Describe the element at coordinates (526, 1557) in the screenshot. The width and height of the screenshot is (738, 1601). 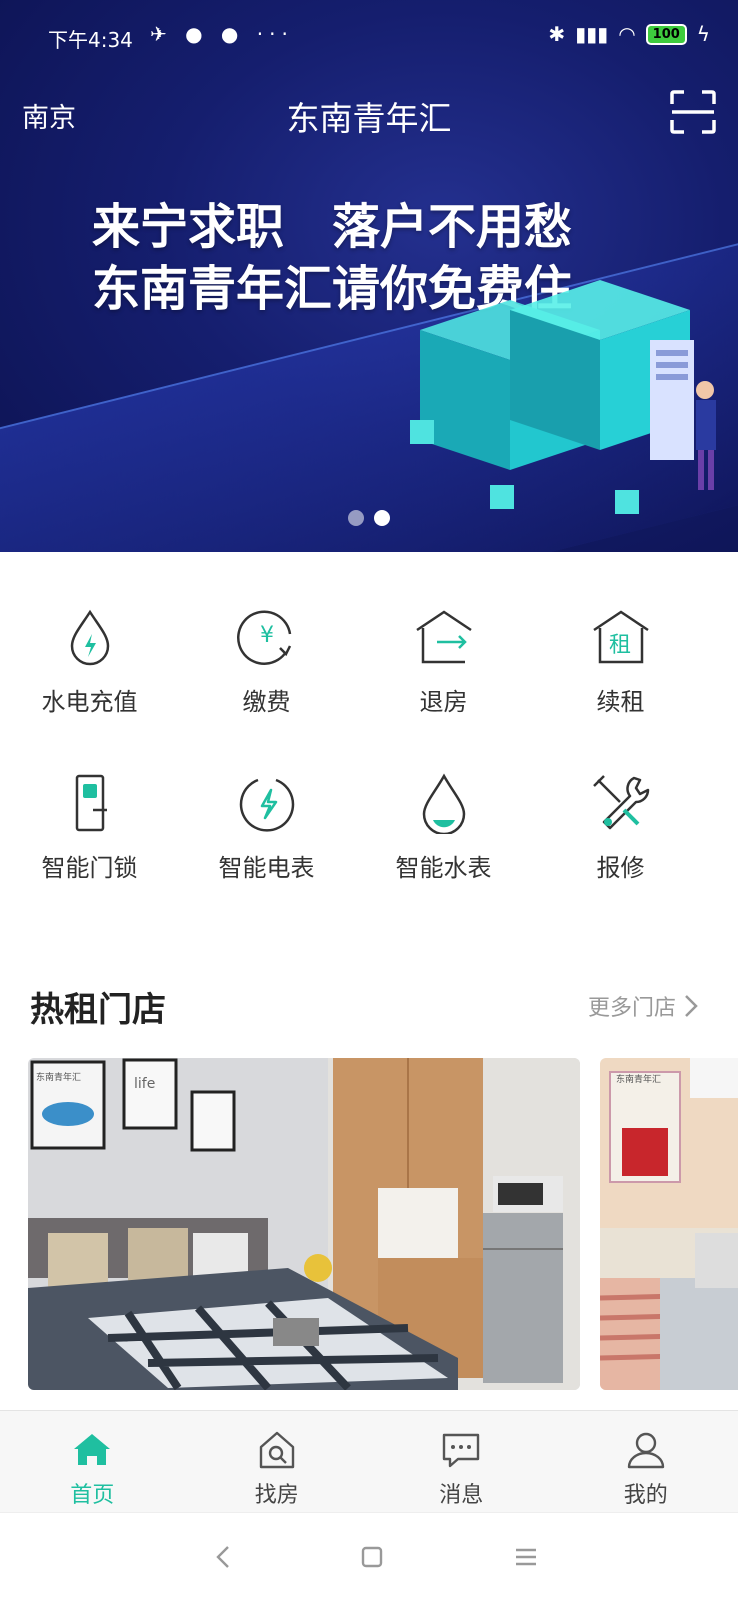
I see `menu-icon` at that location.